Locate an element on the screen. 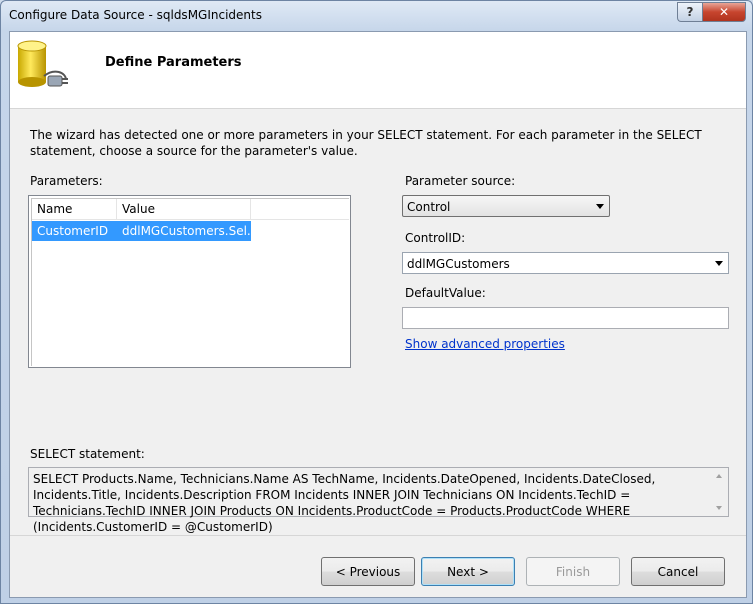  scroll-up-icon is located at coordinates (719, 476).